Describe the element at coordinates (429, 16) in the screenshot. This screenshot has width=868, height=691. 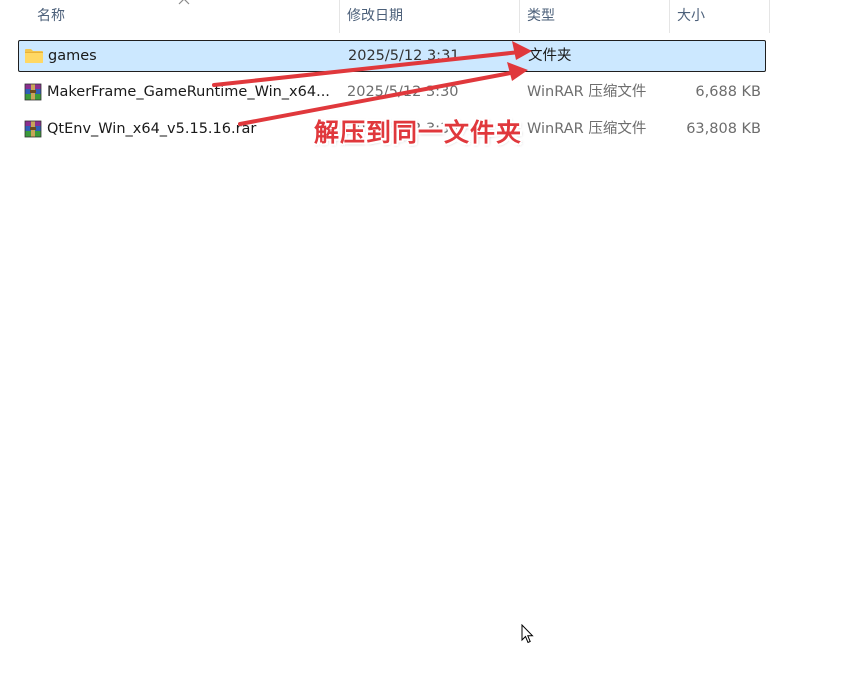
I see `column-date-header: 修改日期` at that location.